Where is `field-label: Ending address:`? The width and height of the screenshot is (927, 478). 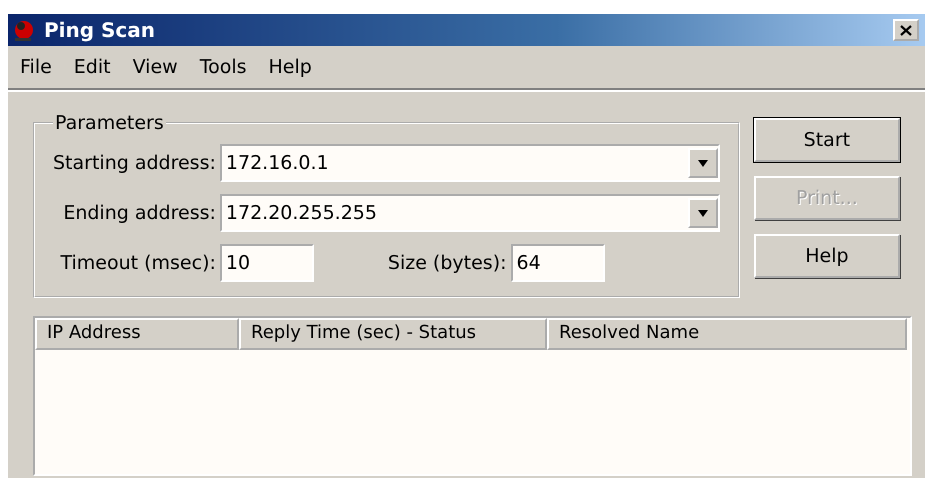
field-label: Ending address: is located at coordinates (139, 213).